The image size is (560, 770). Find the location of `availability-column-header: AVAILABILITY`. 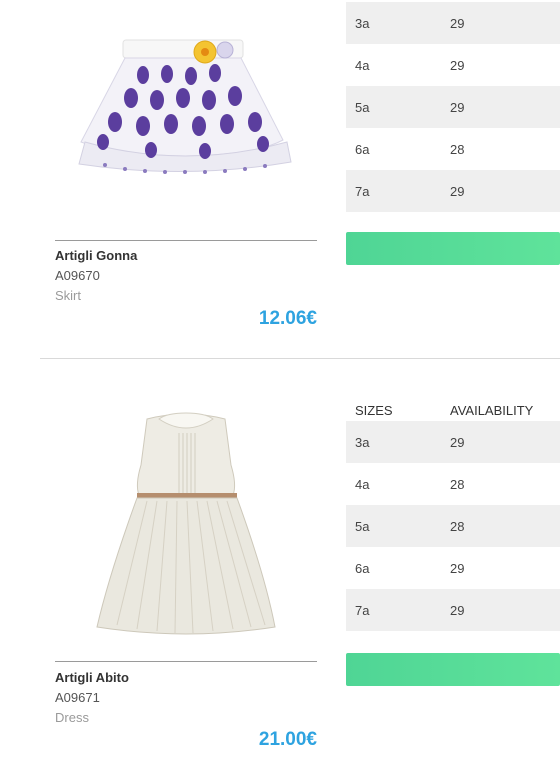

availability-column-header: AVAILABILITY is located at coordinates (492, 410).